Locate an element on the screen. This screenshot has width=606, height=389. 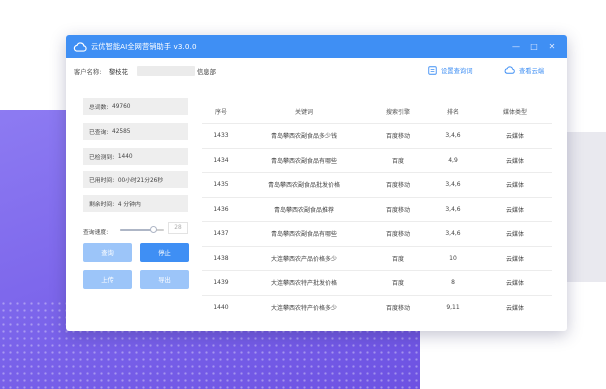
stat-total-words: 总词数: 49760 is located at coordinates (135, 106).